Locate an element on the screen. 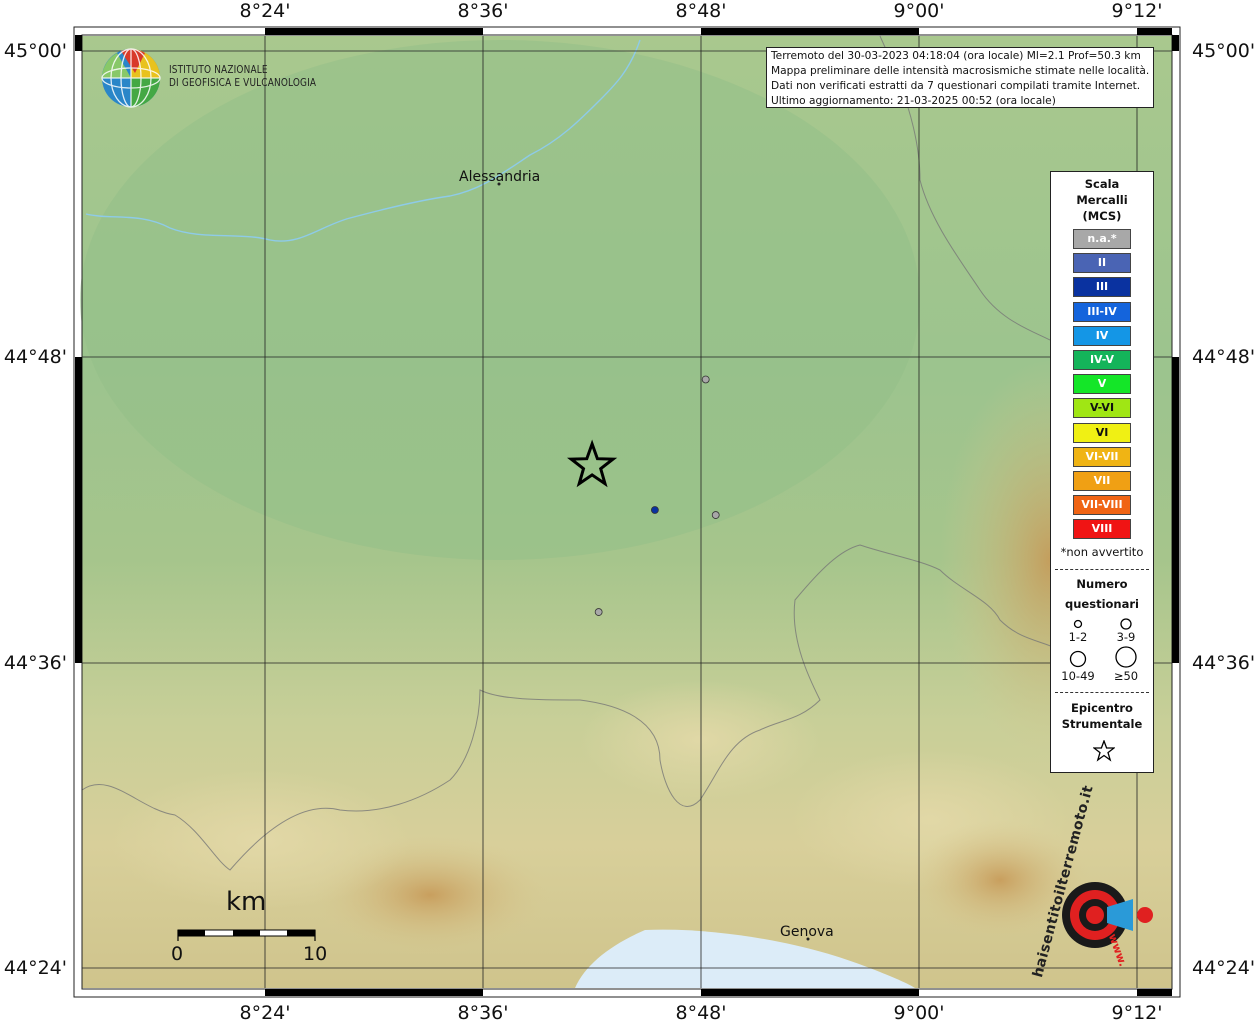 The image size is (1255, 1024). mcs-scale-item: V is located at coordinates (1102, 384).